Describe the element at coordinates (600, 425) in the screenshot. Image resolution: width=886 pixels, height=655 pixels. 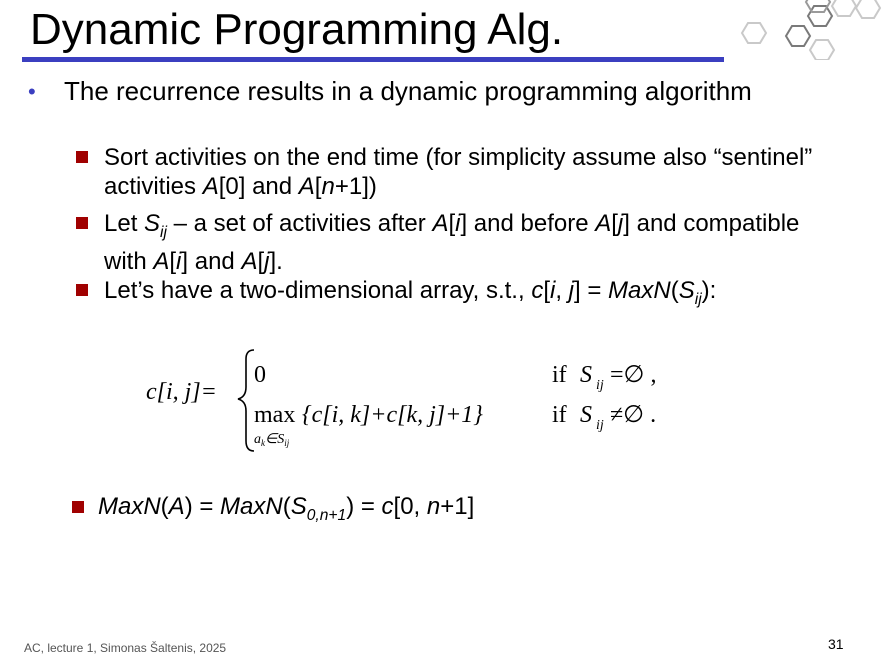
I see `formula-case2-sub: ij` at that location.